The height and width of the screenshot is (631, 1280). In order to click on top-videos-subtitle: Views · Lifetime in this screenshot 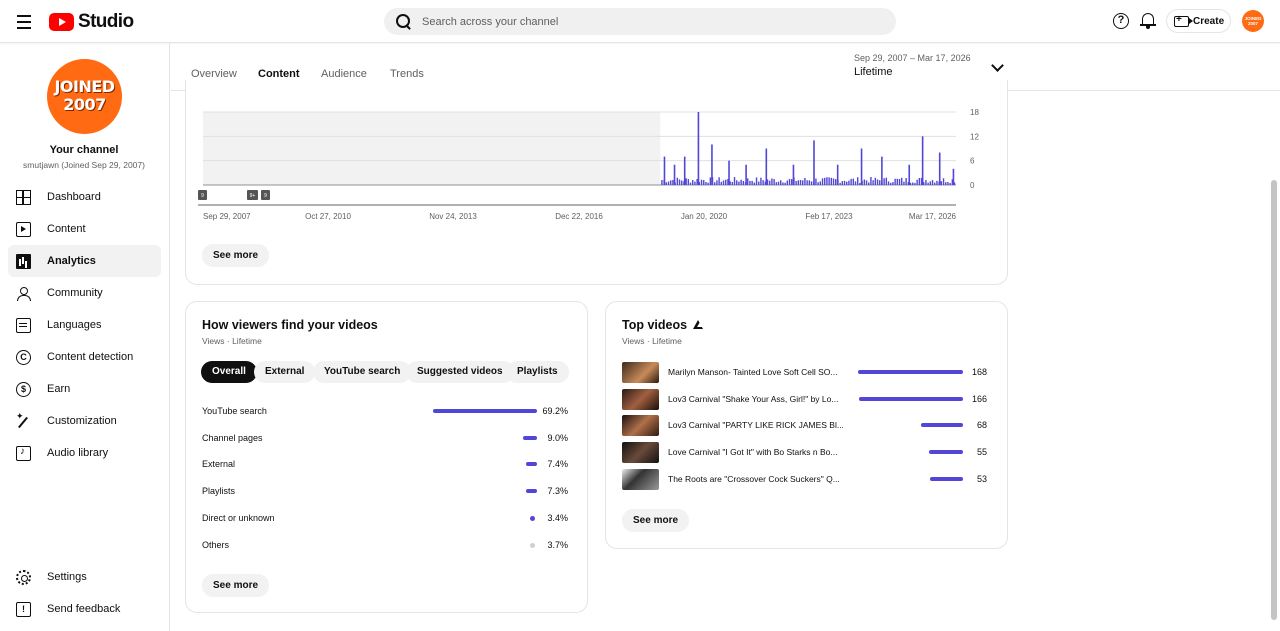, I will do `click(652, 341)`.